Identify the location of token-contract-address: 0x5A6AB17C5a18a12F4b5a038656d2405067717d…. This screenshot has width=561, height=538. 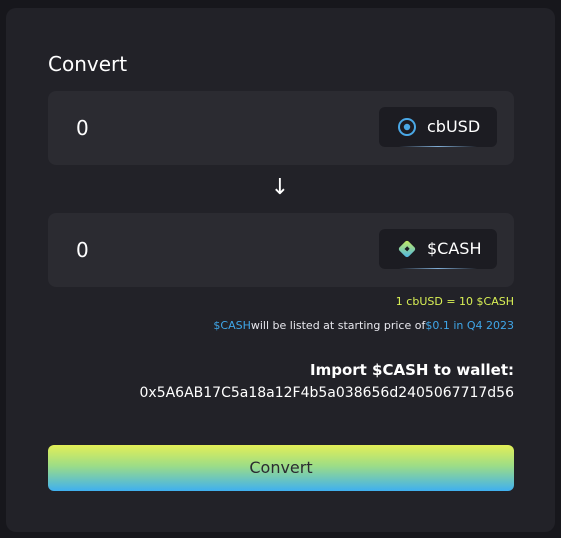
(327, 393).